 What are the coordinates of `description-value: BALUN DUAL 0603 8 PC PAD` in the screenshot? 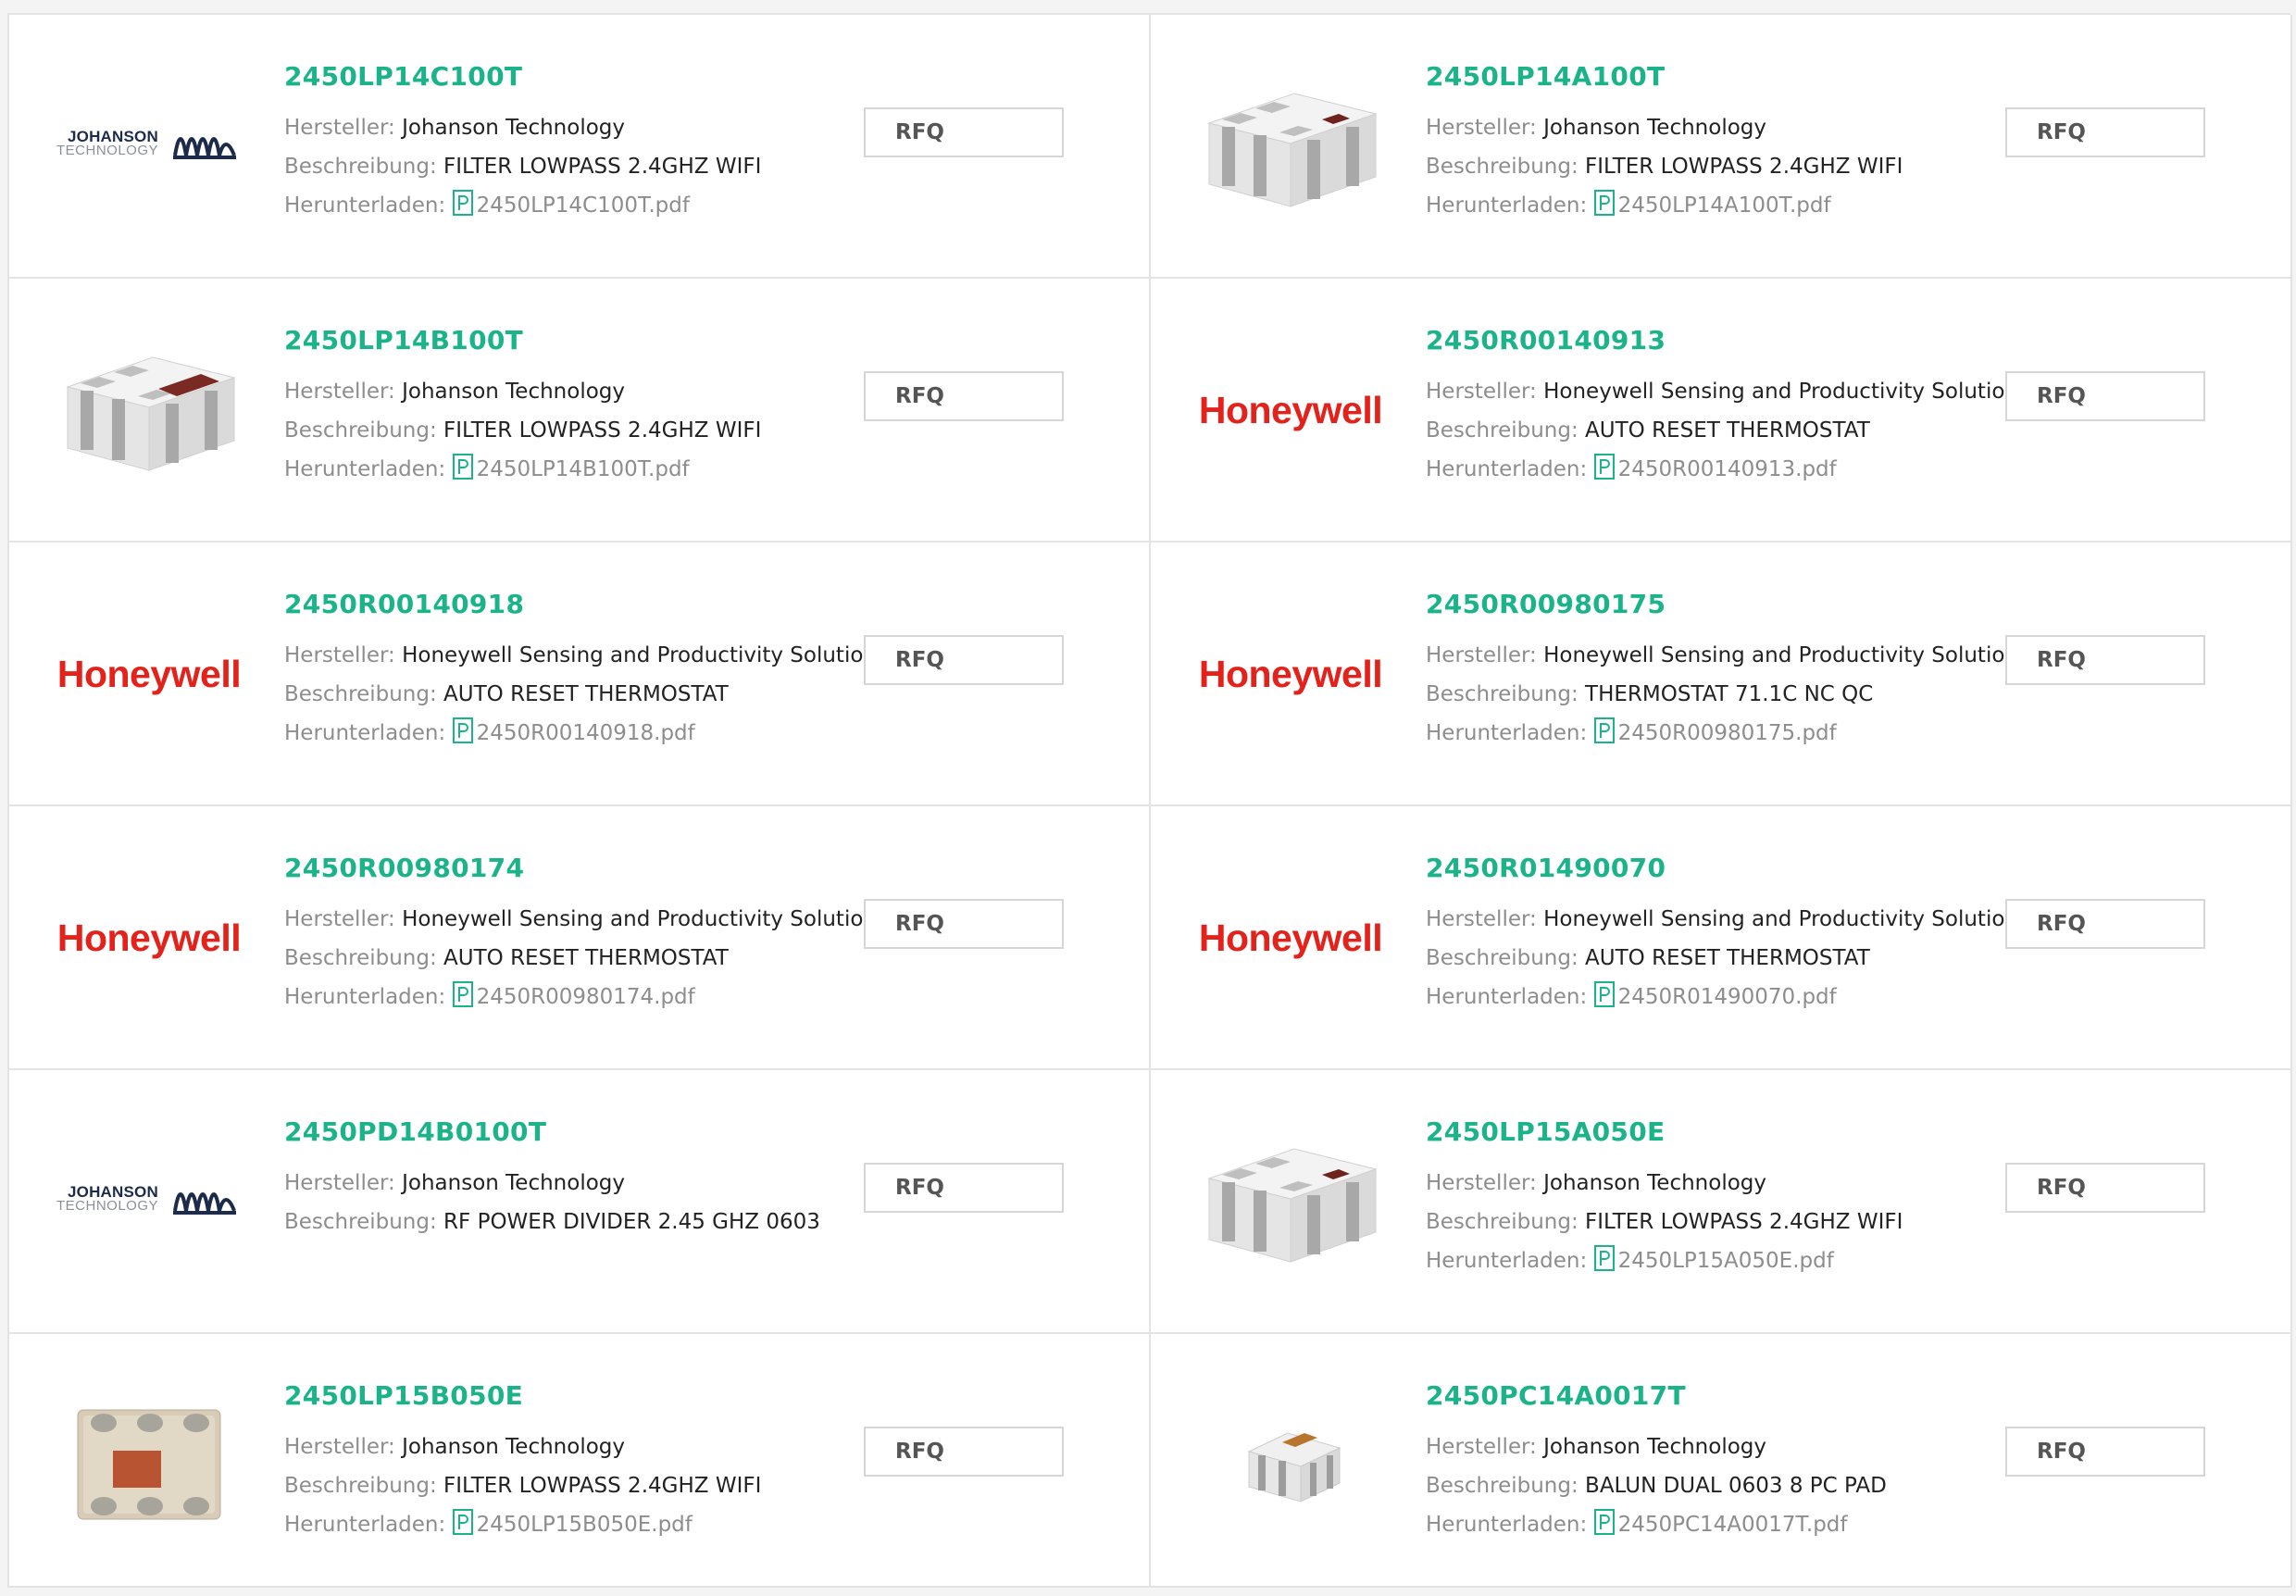 It's located at (1736, 1486).